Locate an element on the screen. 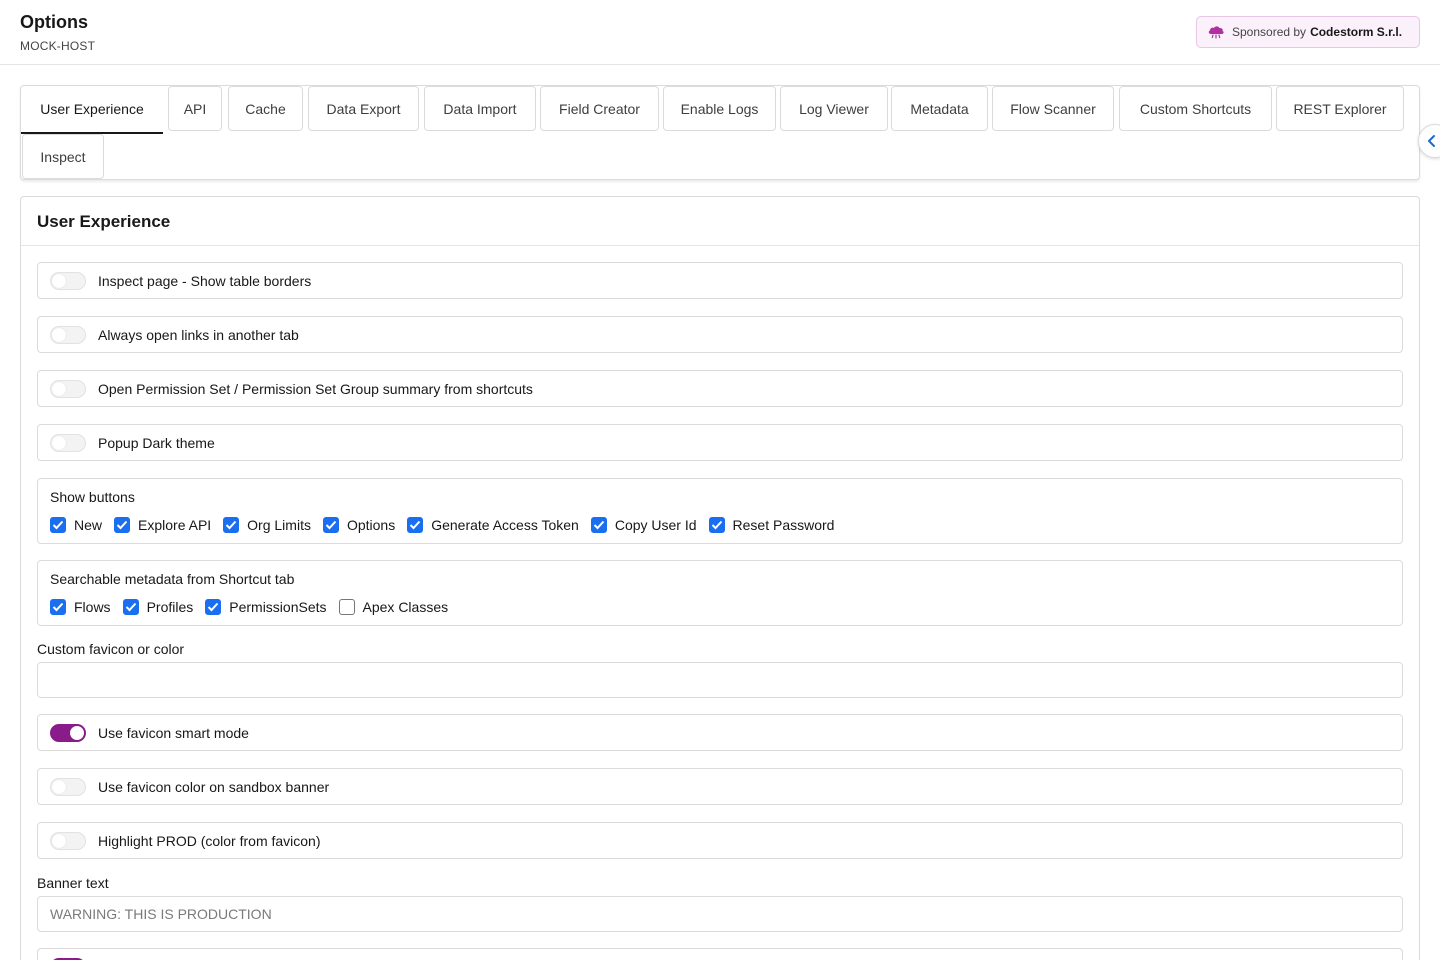 The height and width of the screenshot is (960, 1440). checkbox-permission-sets: PermissionSets is located at coordinates (266, 607).